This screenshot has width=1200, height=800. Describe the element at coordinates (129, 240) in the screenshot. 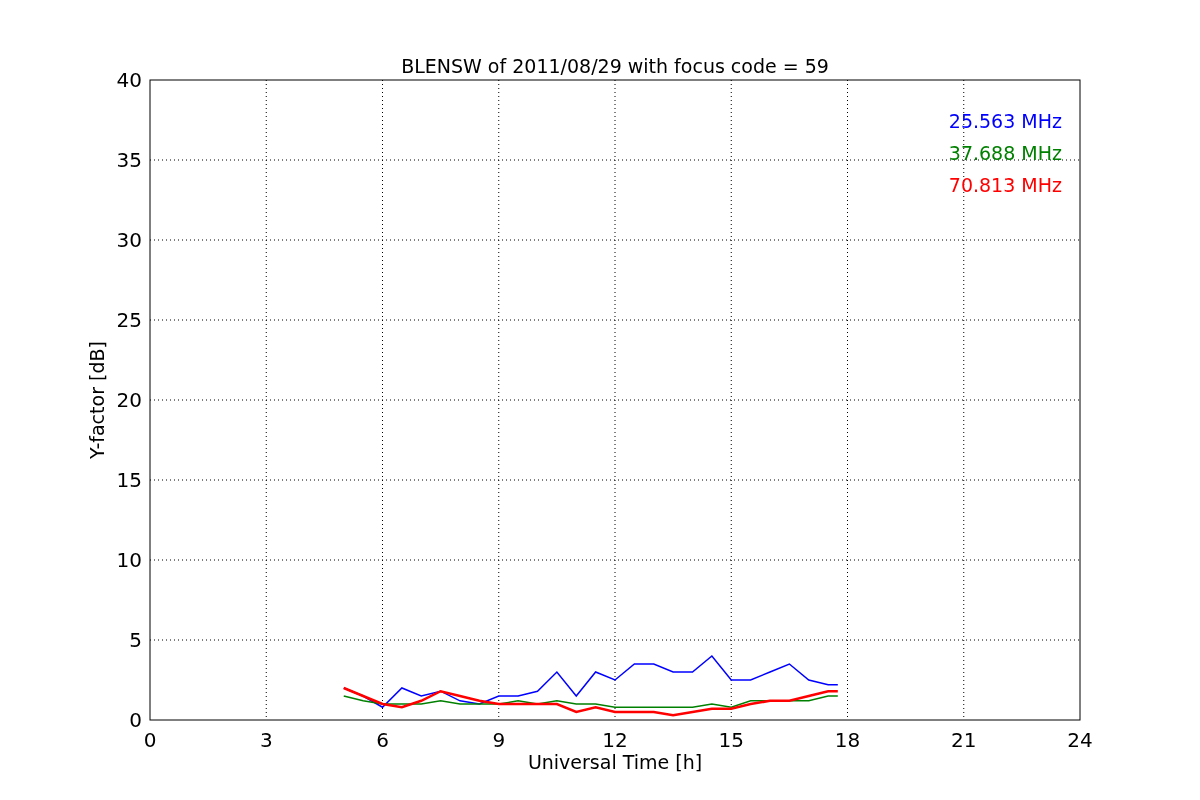

I see `y-tick-label: 30` at that location.